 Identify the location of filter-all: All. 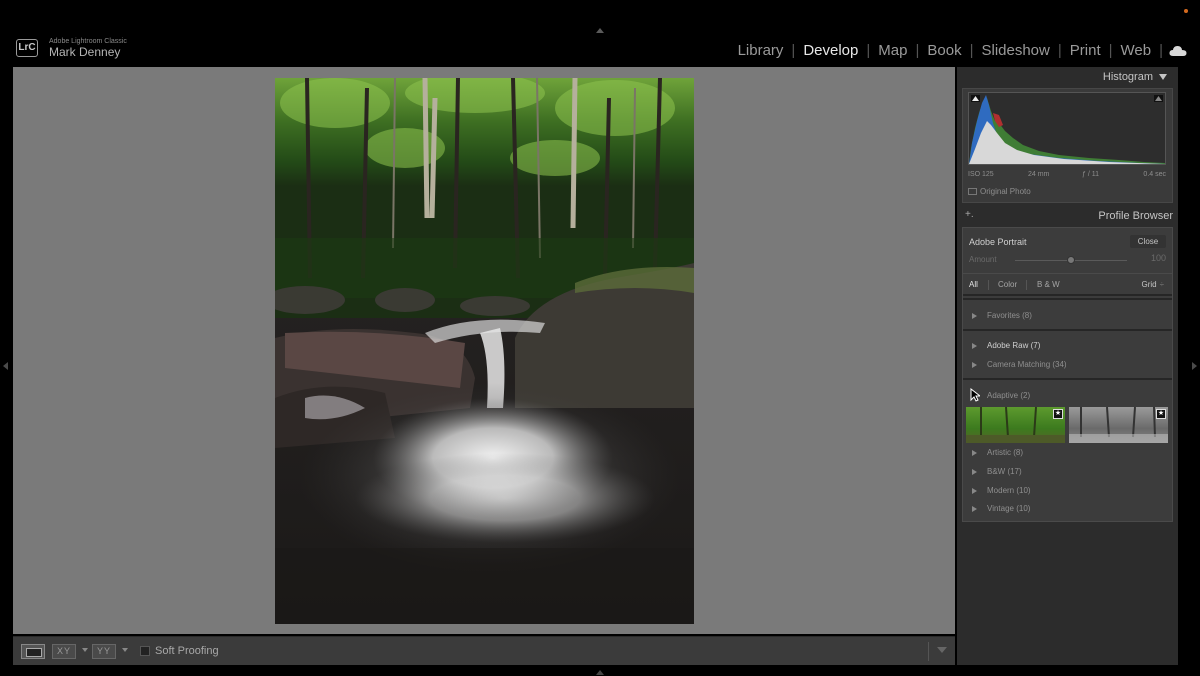
(973, 284).